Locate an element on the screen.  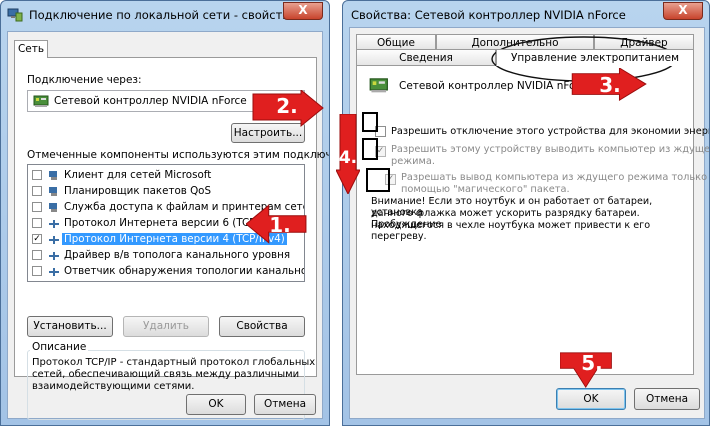
connect-using-label: Подключение через: is located at coordinates (84, 80).